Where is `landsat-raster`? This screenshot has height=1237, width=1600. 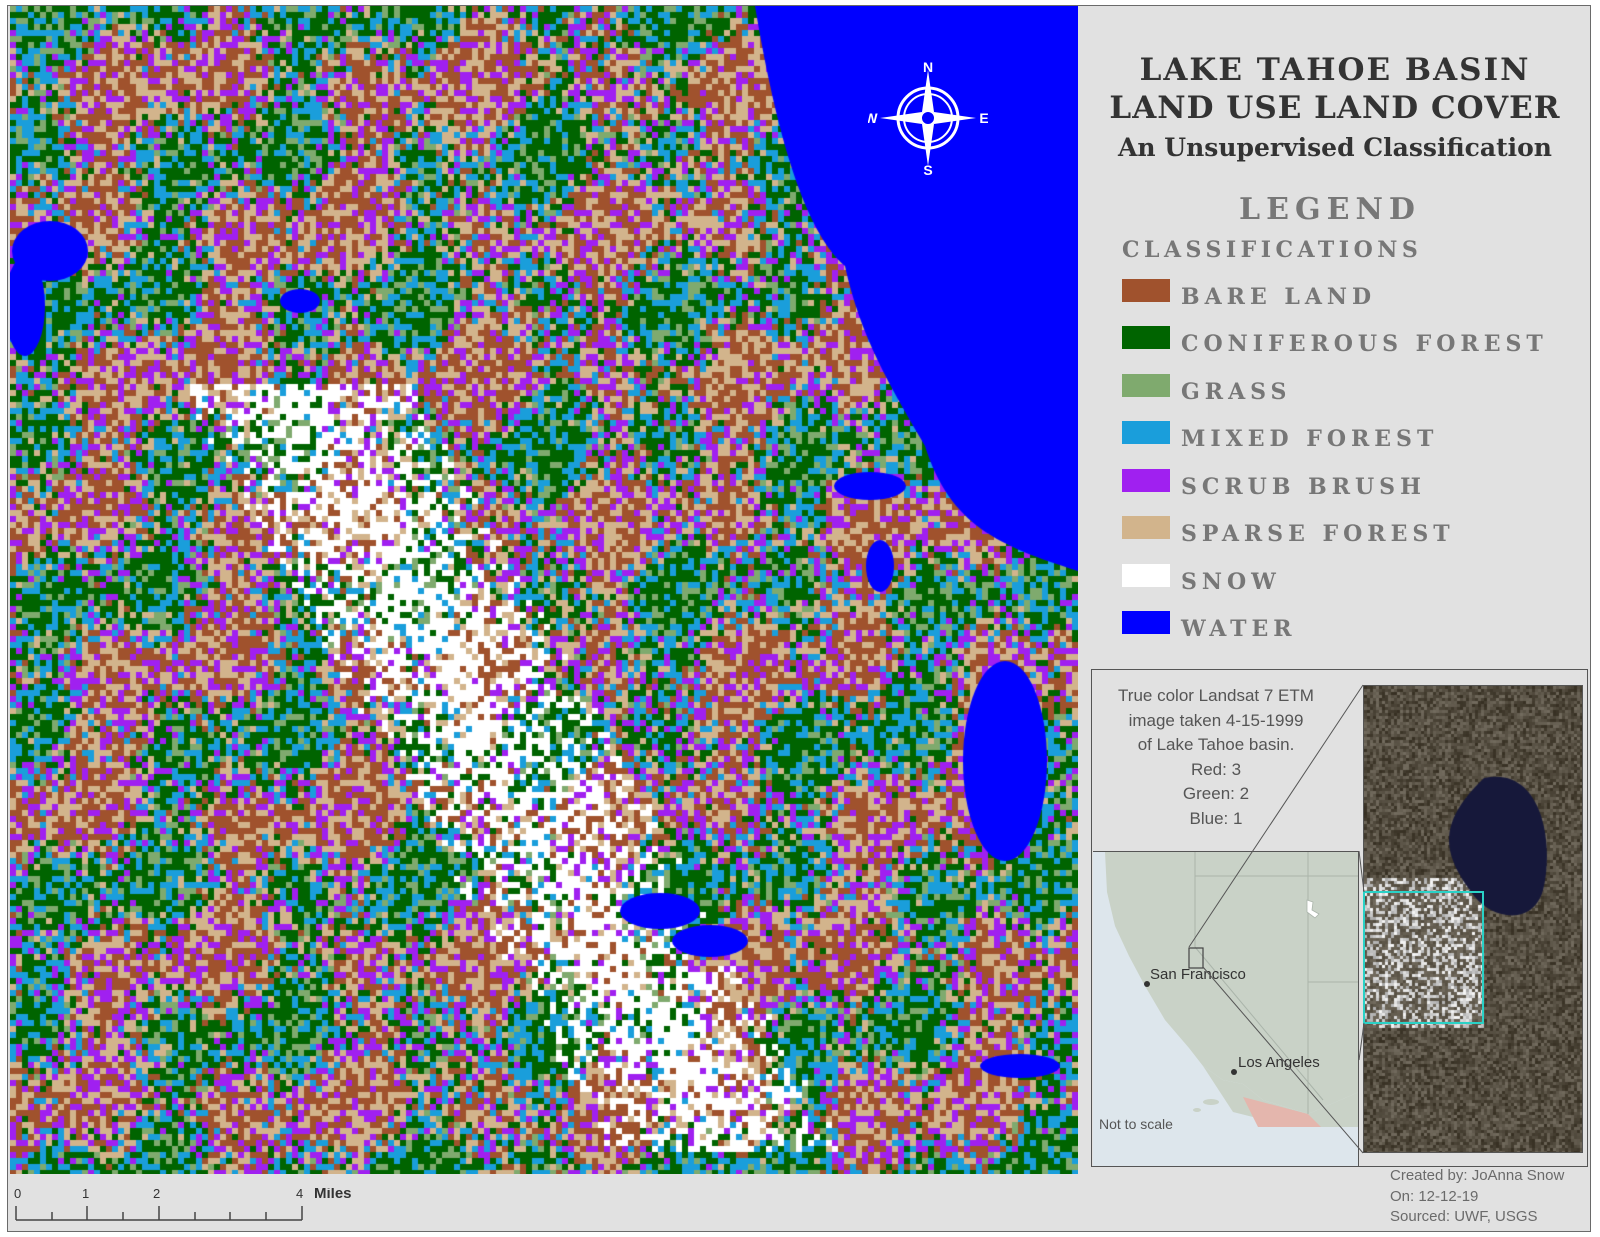
landsat-raster is located at coordinates (1473, 919).